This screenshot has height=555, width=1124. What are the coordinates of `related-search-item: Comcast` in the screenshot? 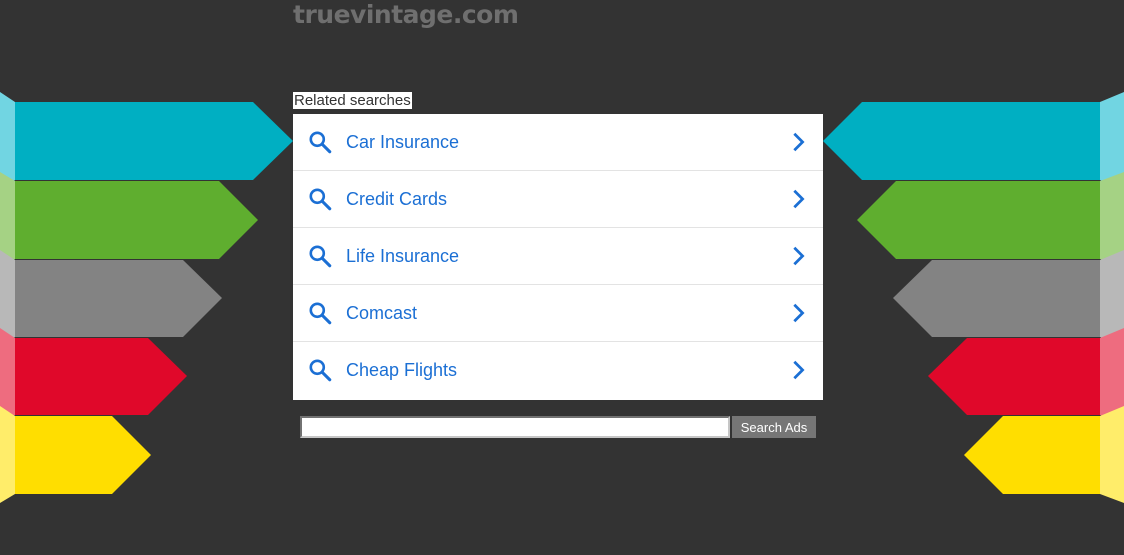 It's located at (558, 313).